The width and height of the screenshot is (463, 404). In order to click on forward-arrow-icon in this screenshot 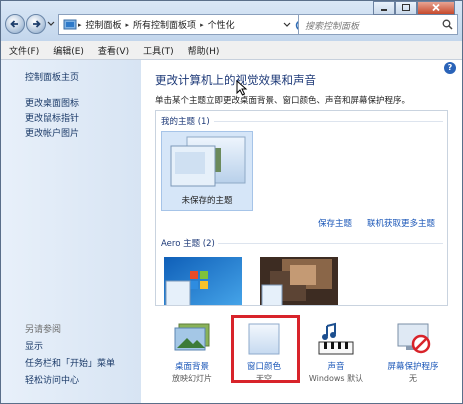, I will do `click(37, 24)`.